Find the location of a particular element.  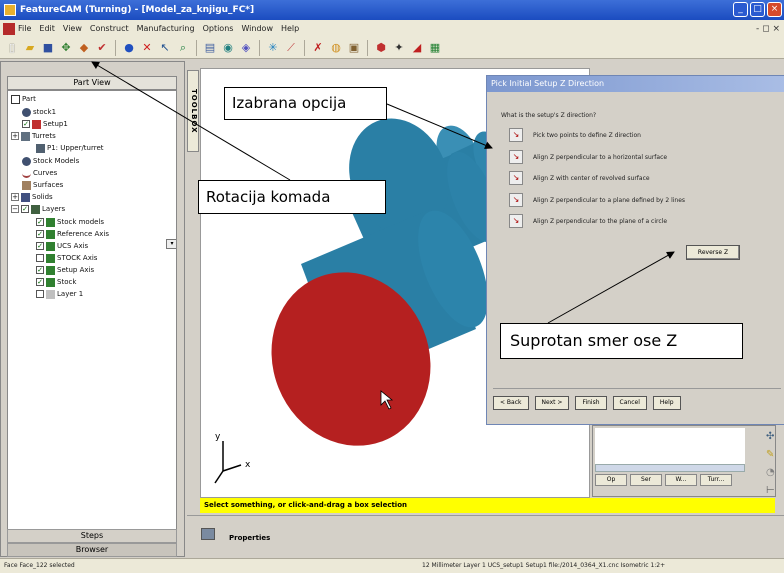

eye-icon: ◉ is located at coordinates (228, 48).